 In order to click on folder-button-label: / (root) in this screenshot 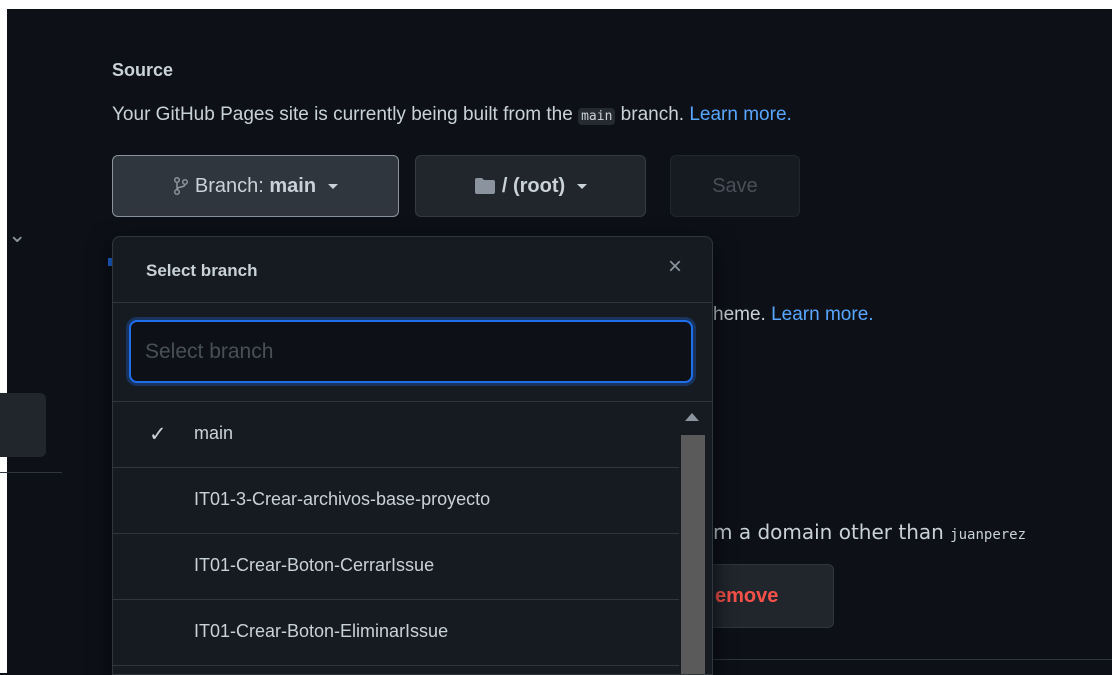, I will do `click(533, 185)`.